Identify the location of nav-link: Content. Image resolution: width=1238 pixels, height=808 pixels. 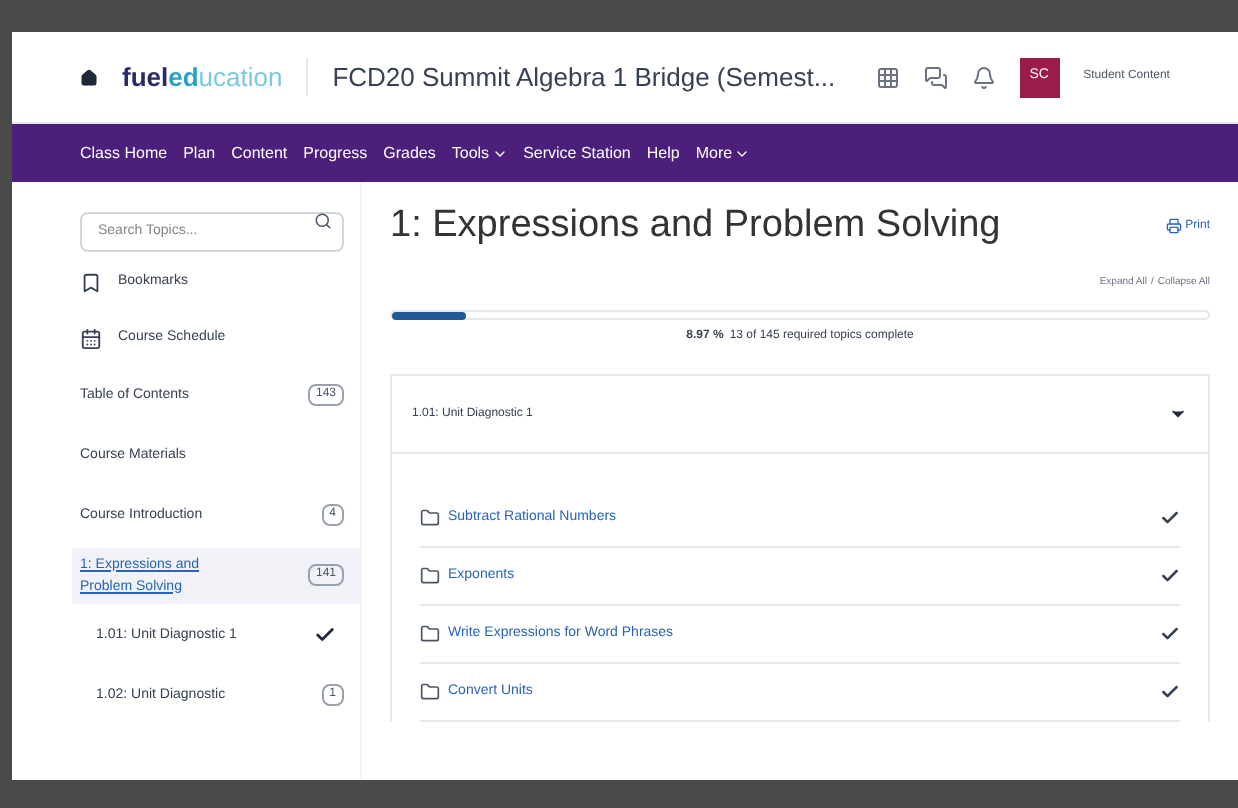
(259, 153).